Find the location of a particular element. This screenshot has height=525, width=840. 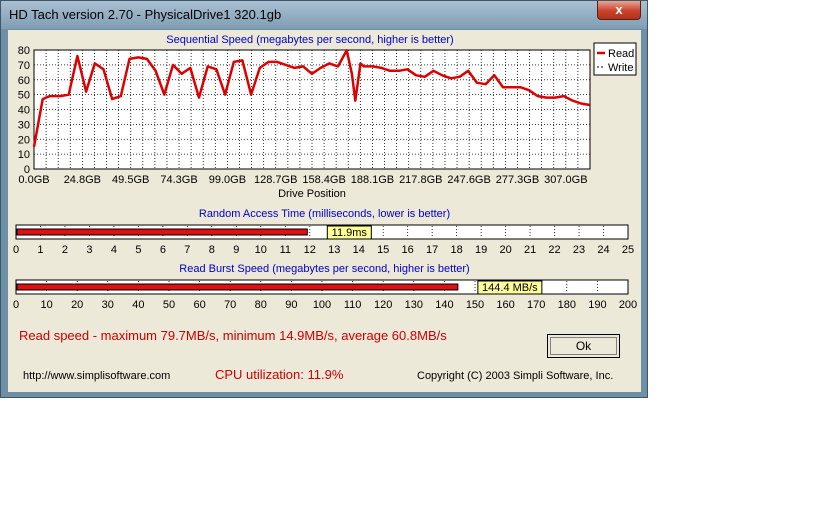

x-tick-label: 188.1GB is located at coordinates (372, 180).